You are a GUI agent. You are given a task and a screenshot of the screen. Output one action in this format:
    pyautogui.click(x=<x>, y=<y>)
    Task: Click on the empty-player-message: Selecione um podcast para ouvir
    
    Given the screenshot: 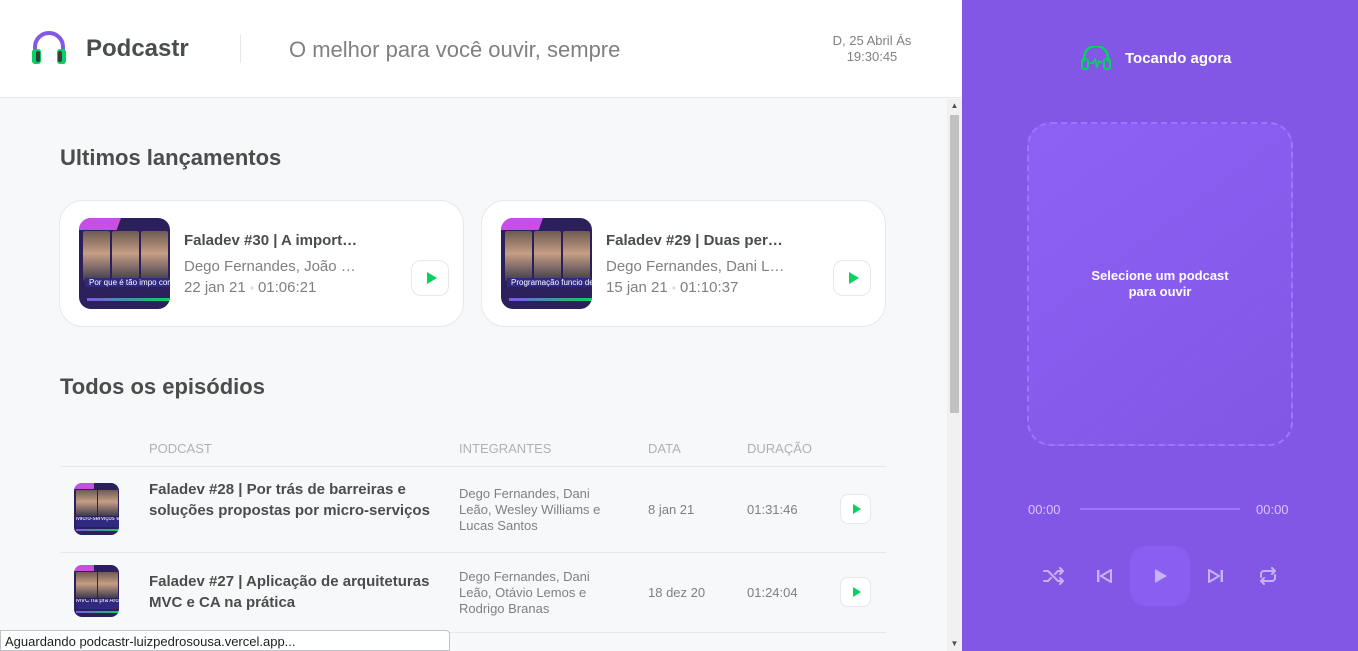 What is the action you would take?
    pyautogui.click(x=1160, y=283)
    